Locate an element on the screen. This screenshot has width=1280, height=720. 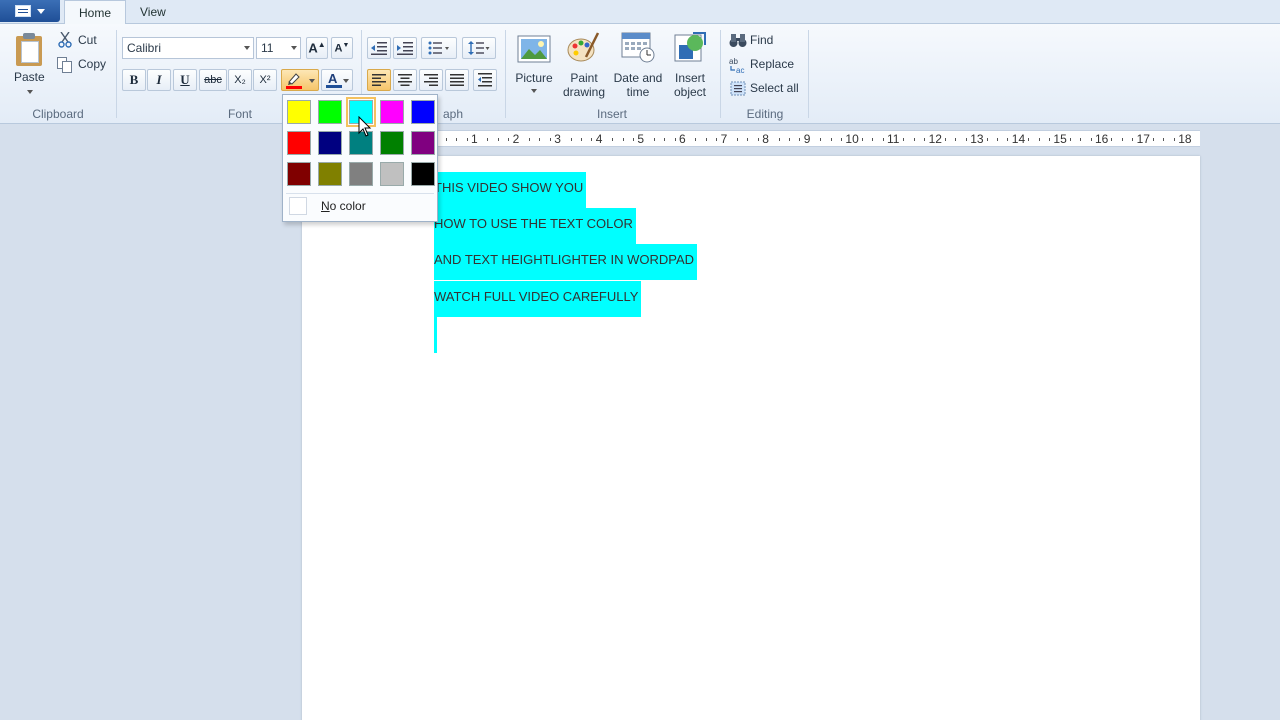
increase-indent-icon is located at coordinates (405, 48).